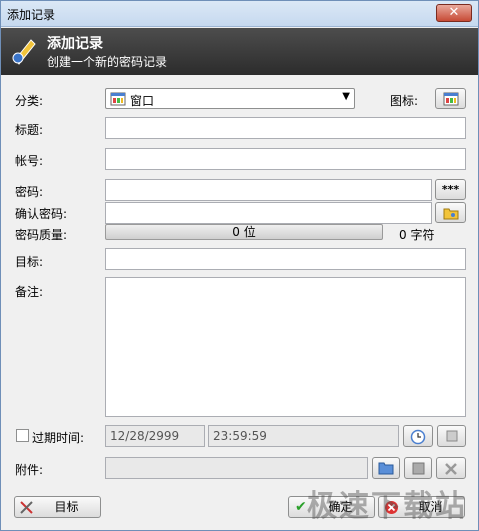 Image resolution: width=479 pixels, height=531 pixels. I want to click on attach-file-button, so click(386, 468).